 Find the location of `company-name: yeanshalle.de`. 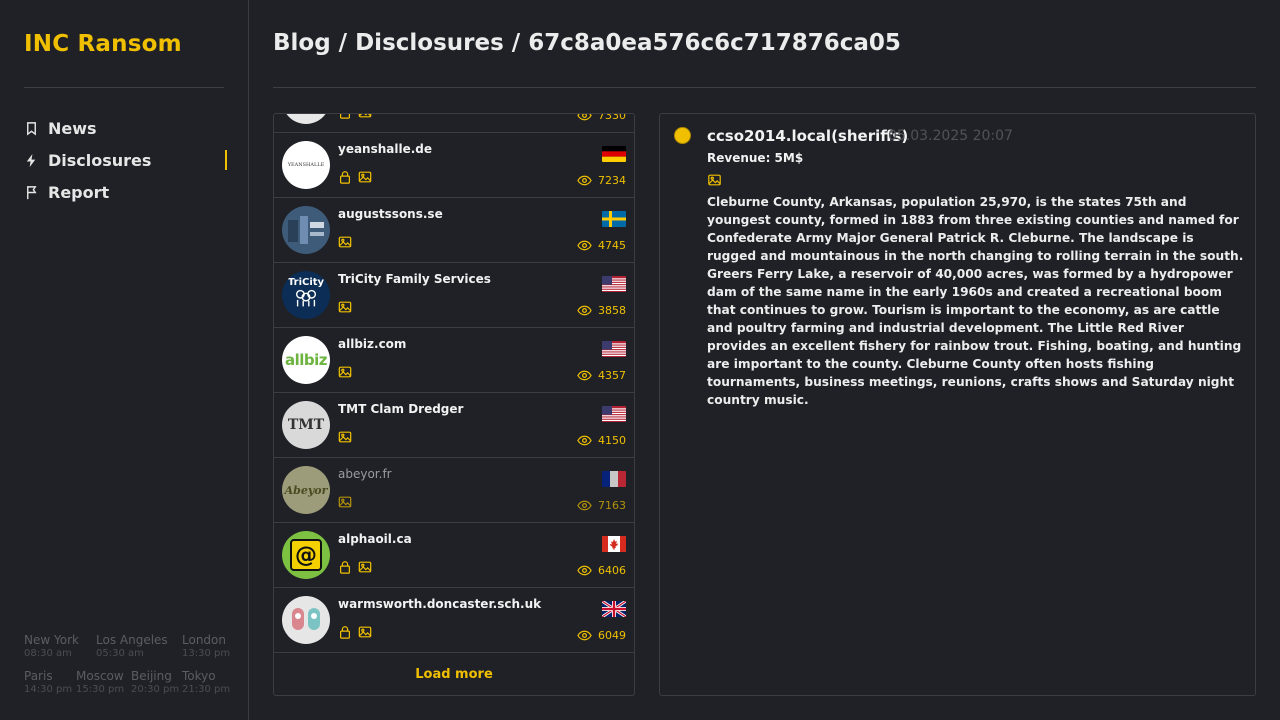

company-name: yeanshalle.de is located at coordinates (385, 149).